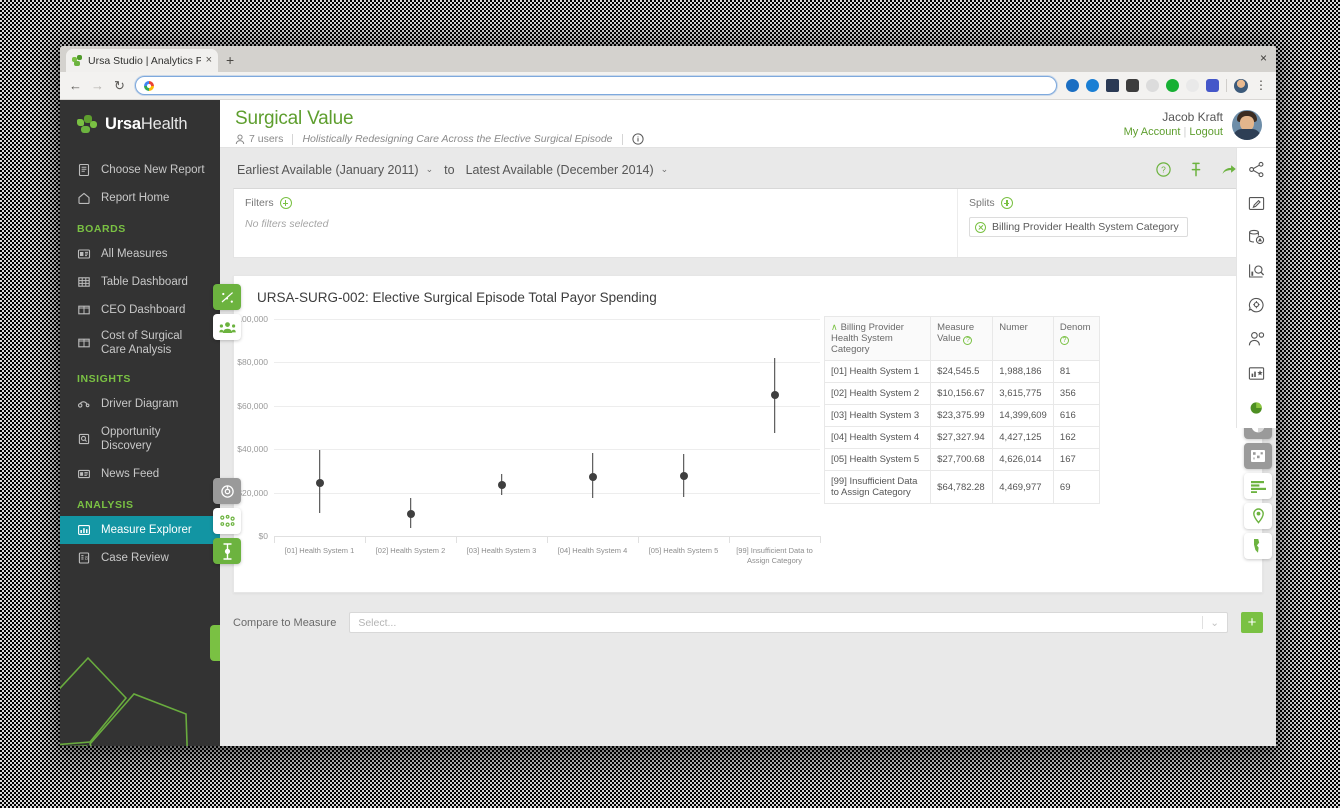 Image resolution: width=1340 pixels, height=808 pixels. I want to click on table-header-measure-value: Measure Value ?, so click(962, 338).